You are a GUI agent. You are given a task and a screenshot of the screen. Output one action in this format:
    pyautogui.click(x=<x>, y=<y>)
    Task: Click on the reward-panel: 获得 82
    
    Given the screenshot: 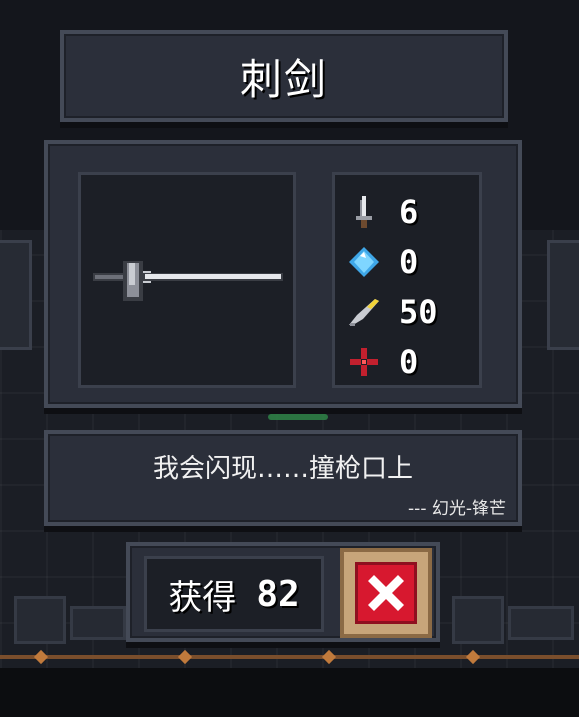 What is the action you would take?
    pyautogui.click(x=283, y=592)
    